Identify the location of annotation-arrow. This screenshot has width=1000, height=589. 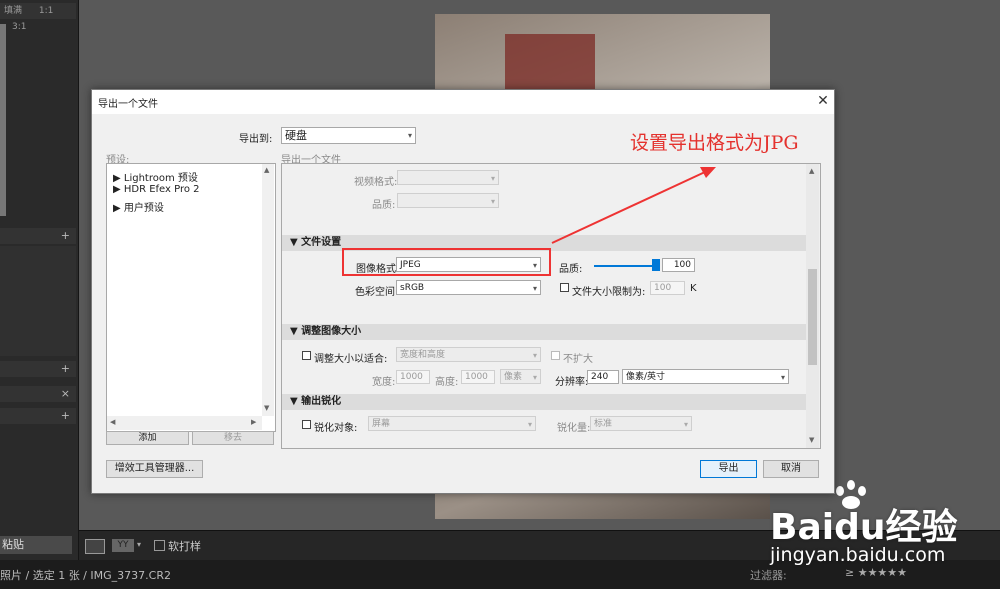
(633, 205).